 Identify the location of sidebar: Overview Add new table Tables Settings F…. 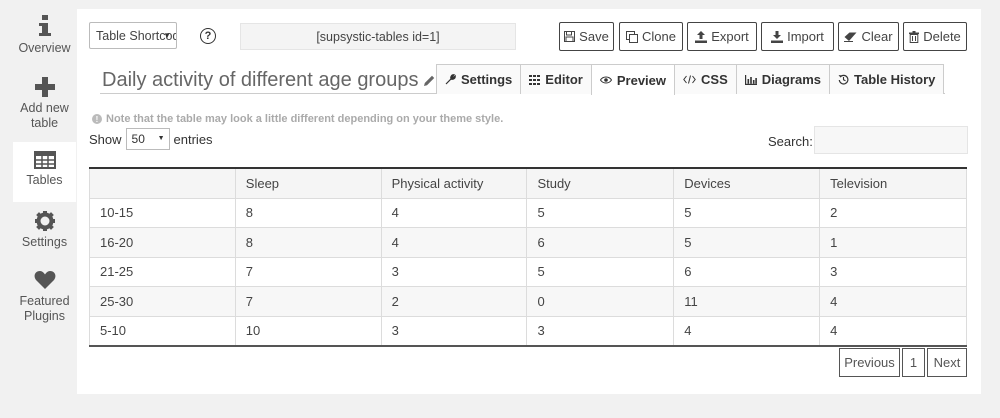
(44, 209).